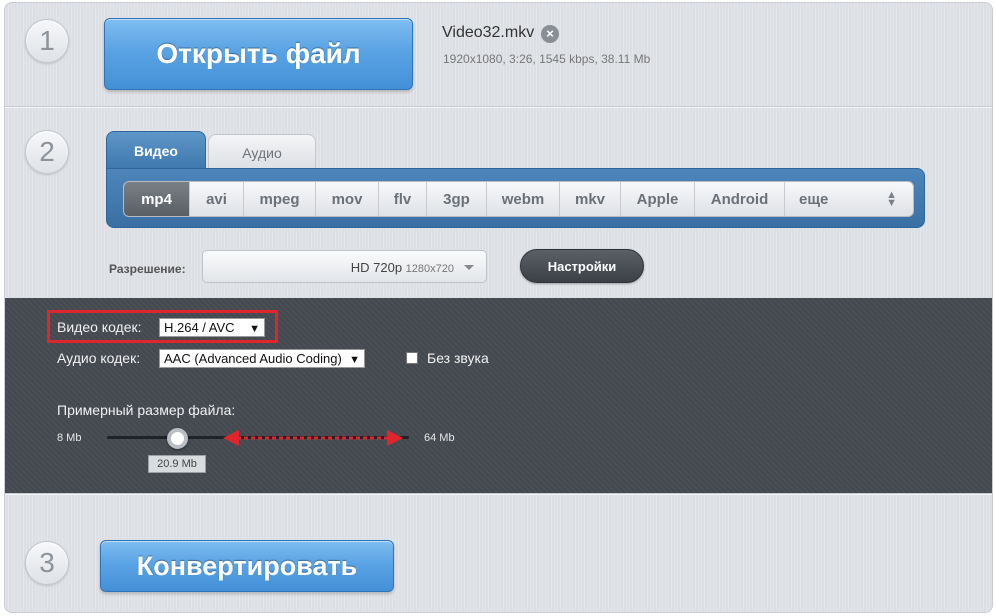 Image resolution: width=996 pixels, height=616 pixels. I want to click on file-size-max: 64 Mb, so click(439, 438).